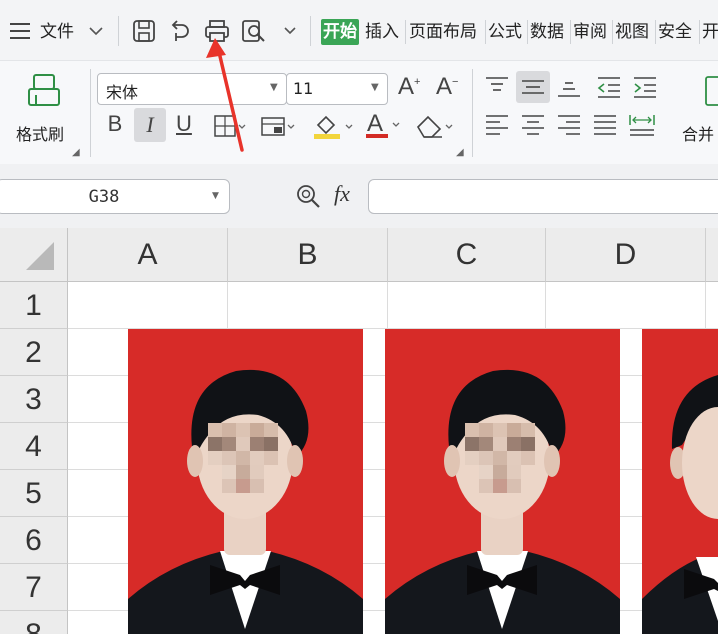 Image resolution: width=718 pixels, height=634 pixels. I want to click on zoom-search-icon, so click(309, 197).